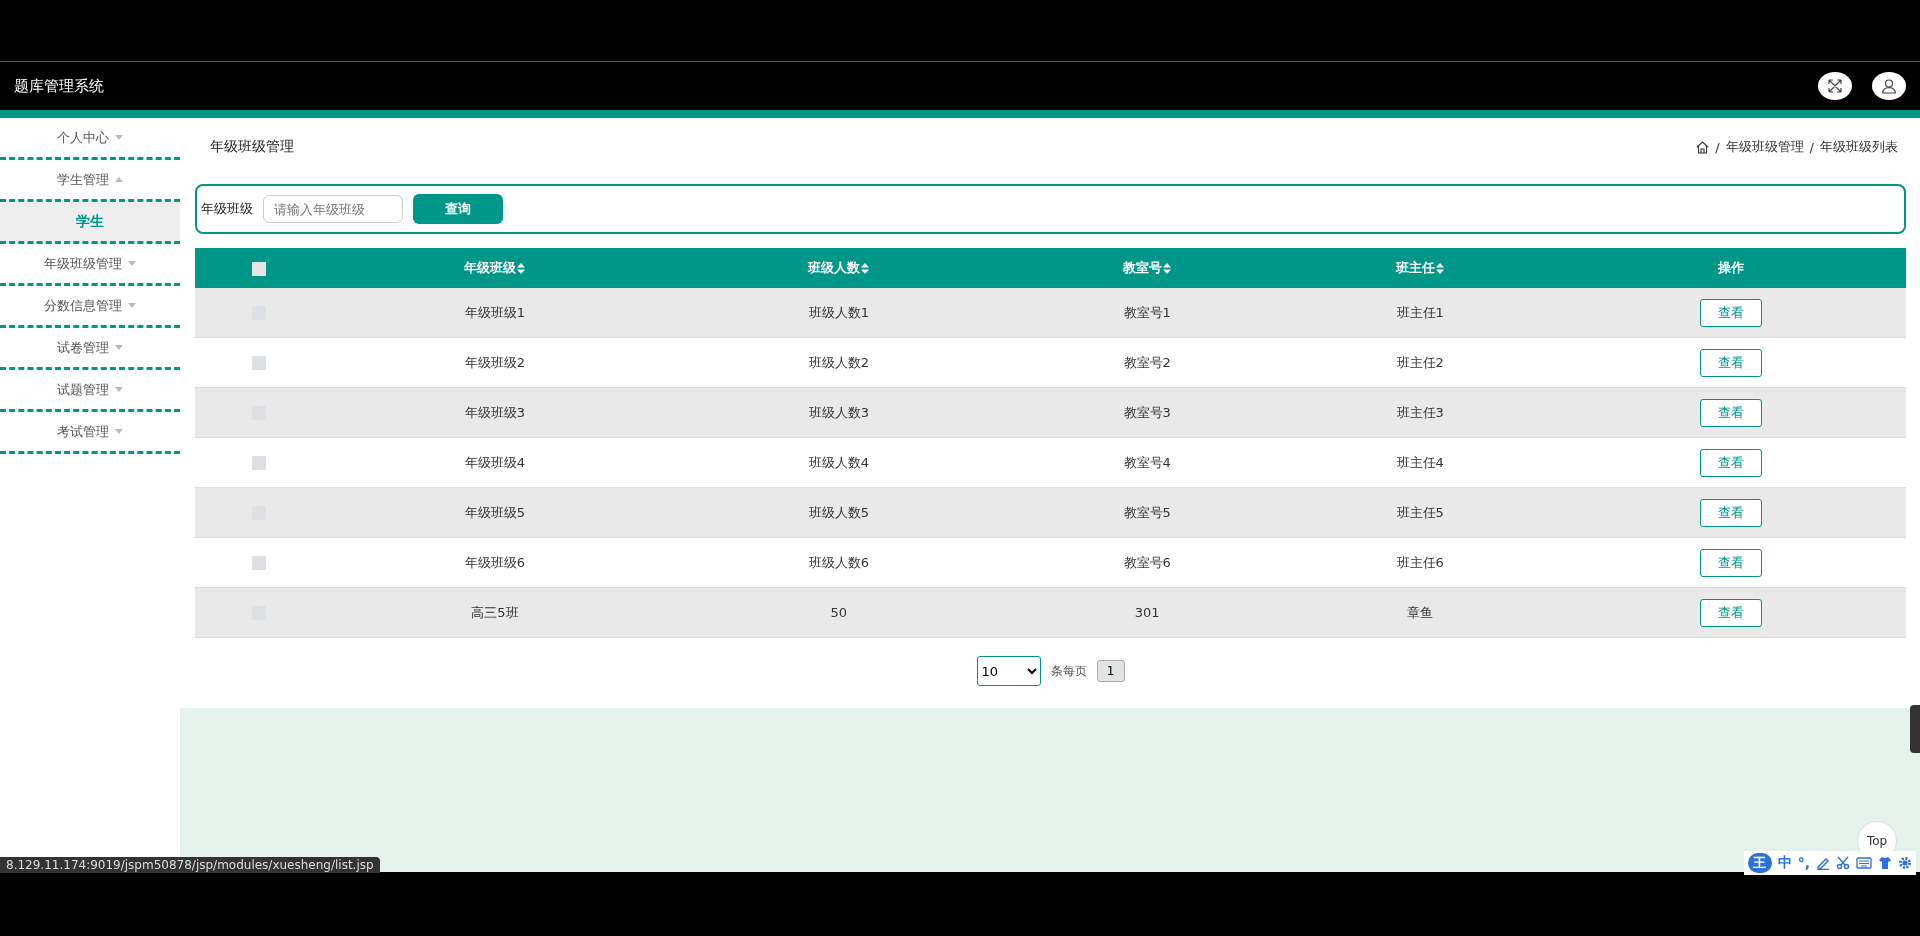  Describe the element at coordinates (1864, 863) in the screenshot. I see `keyboard-icon` at that location.